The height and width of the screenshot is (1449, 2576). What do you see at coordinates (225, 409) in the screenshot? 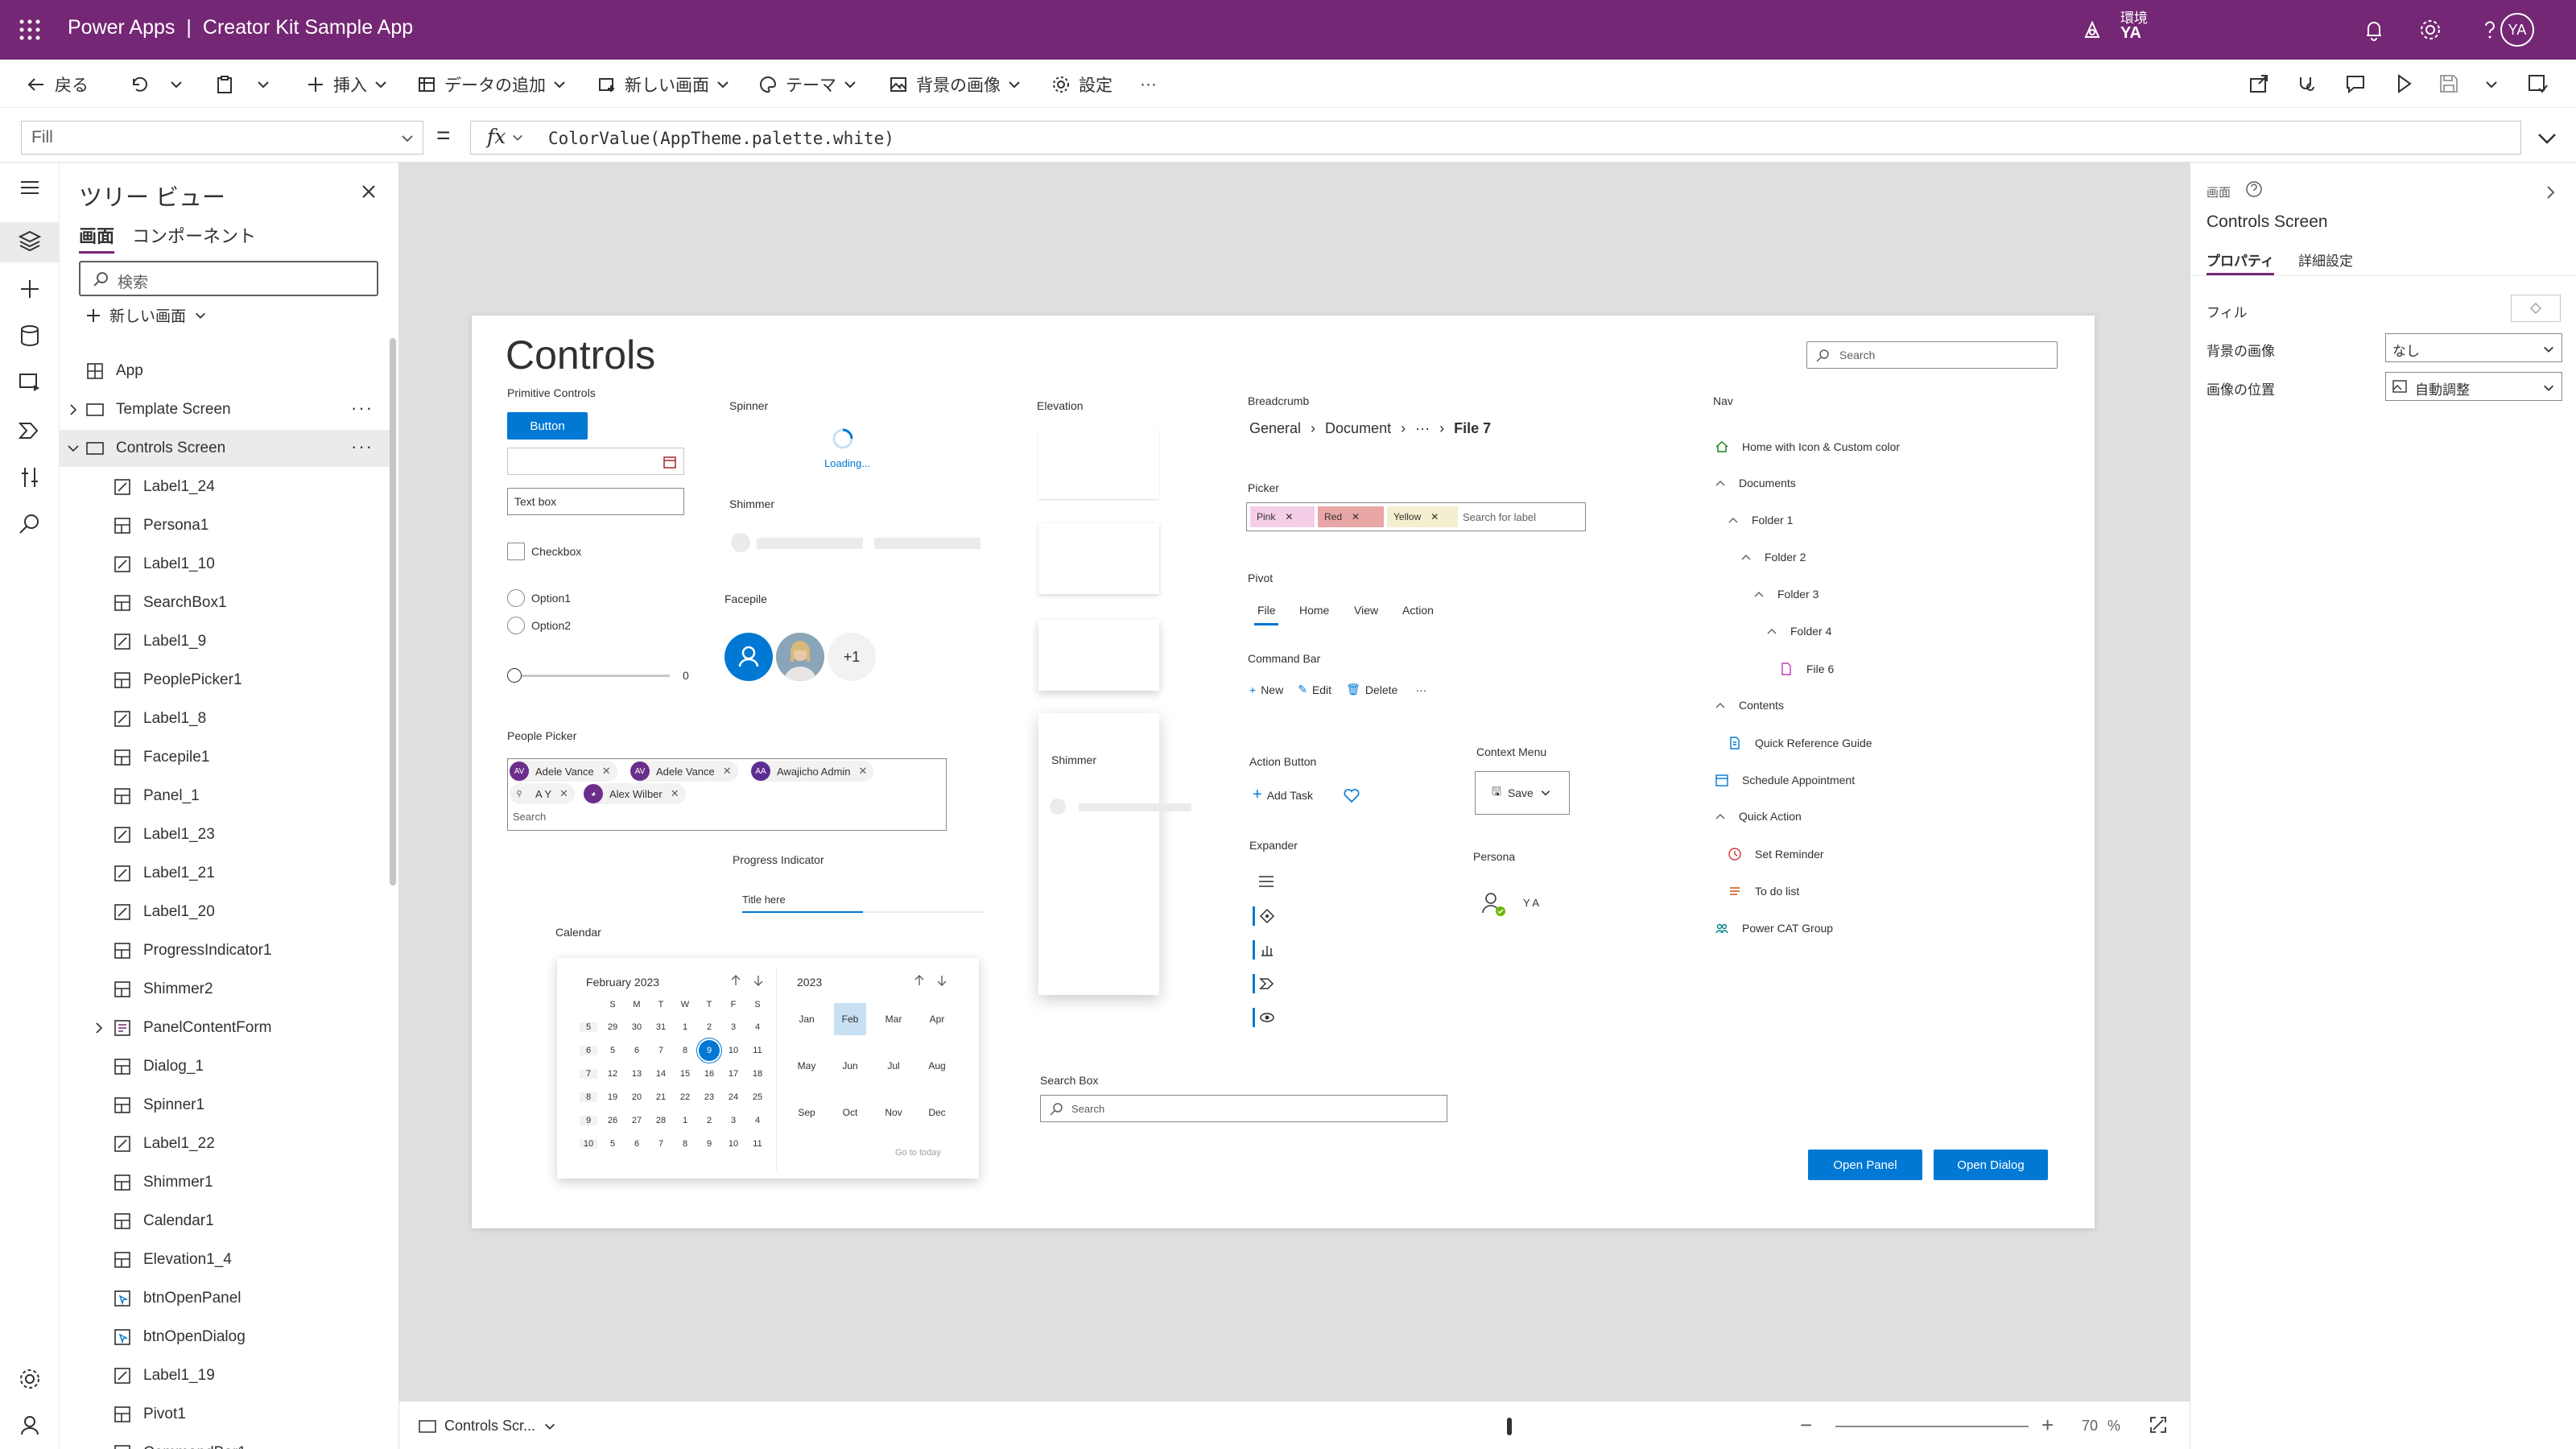
I see `tree-node: Template Screen ···` at bounding box center [225, 409].